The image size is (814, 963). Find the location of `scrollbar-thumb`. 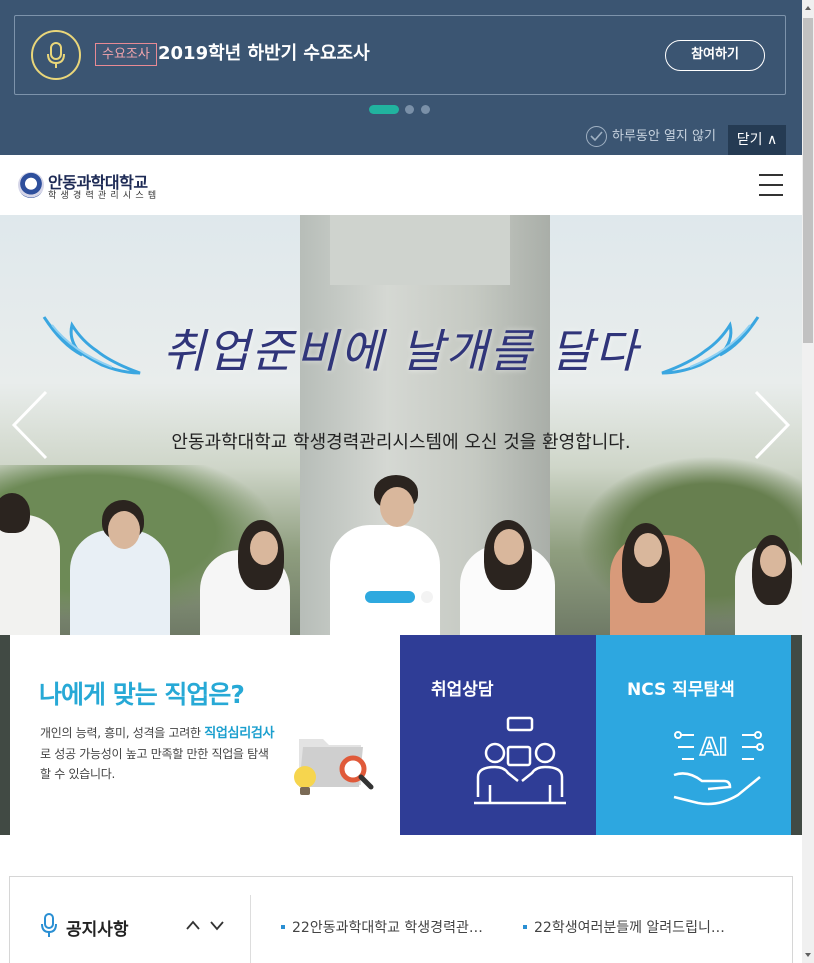

scrollbar-thumb is located at coordinates (808, 180).